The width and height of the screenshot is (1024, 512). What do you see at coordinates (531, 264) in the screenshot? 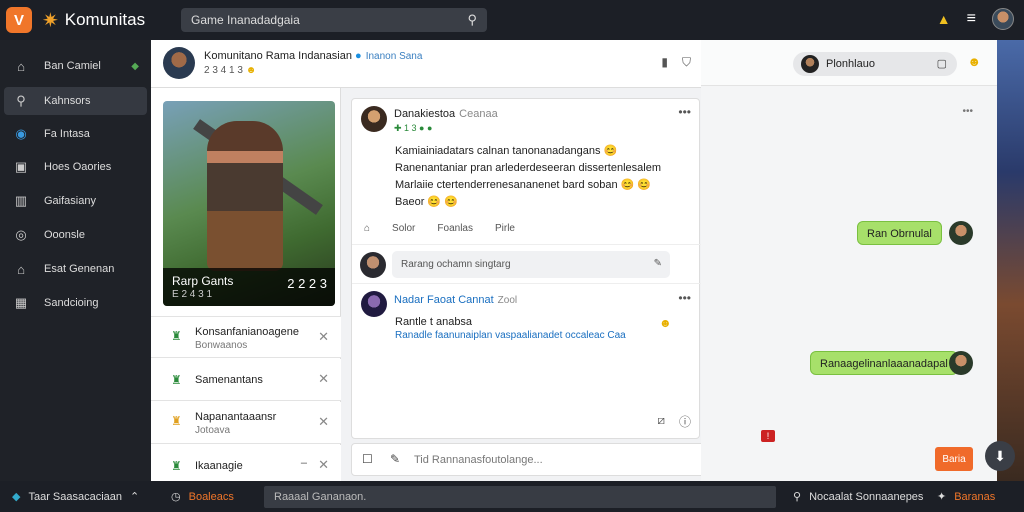
I see `comment-input: Rarang ochamn singtarg ✎` at bounding box center [531, 264].